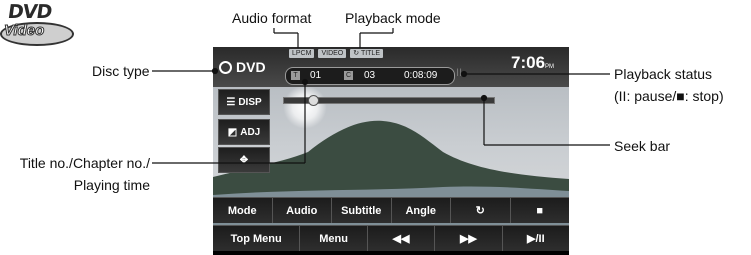  I want to click on seek-bar-dot, so click(484, 98).